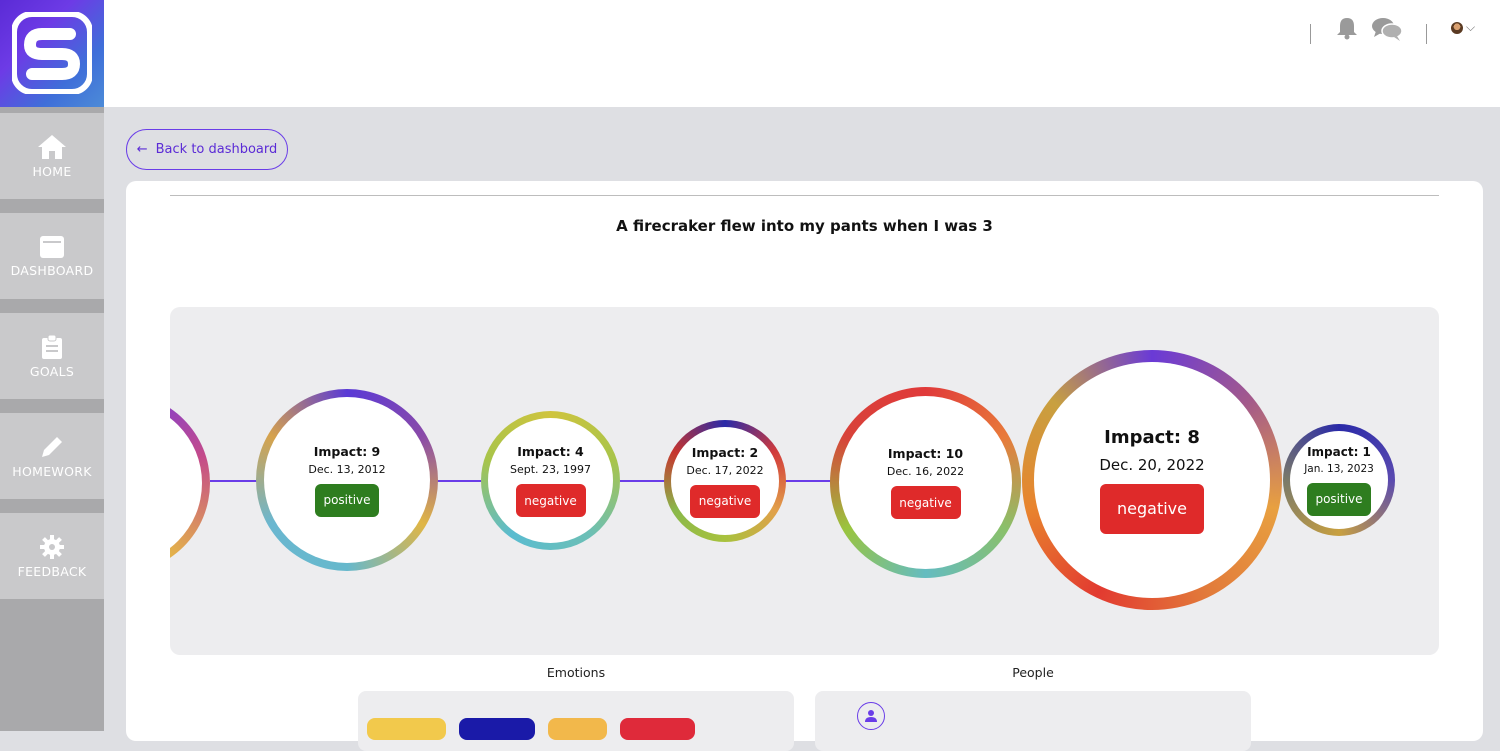 The width and height of the screenshot is (1500, 751). What do you see at coordinates (52, 371) in the screenshot?
I see `sidebar-item-label: GOALS` at bounding box center [52, 371].